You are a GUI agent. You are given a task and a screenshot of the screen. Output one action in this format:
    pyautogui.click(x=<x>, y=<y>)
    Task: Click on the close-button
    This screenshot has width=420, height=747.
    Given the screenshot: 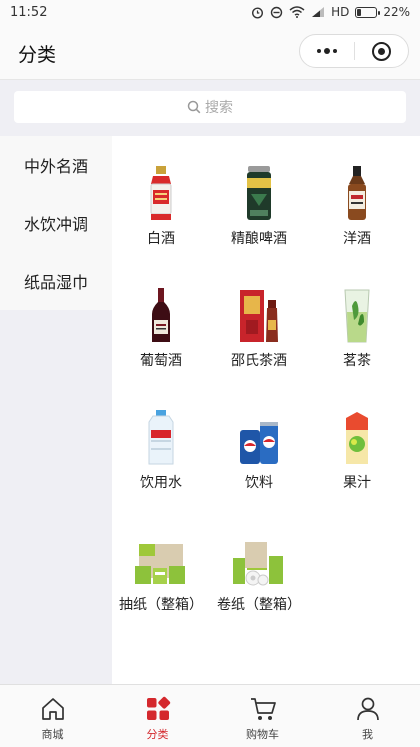 What is the action you would take?
    pyautogui.click(x=382, y=51)
    